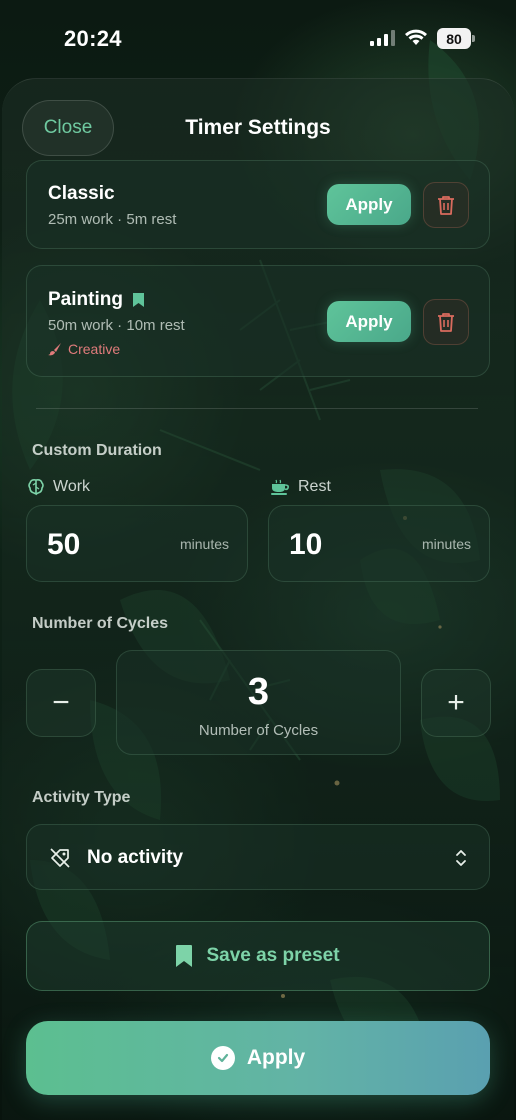 This screenshot has width=516, height=1120. What do you see at coordinates (258, 692) in the screenshot?
I see `cycles-value: 3` at bounding box center [258, 692].